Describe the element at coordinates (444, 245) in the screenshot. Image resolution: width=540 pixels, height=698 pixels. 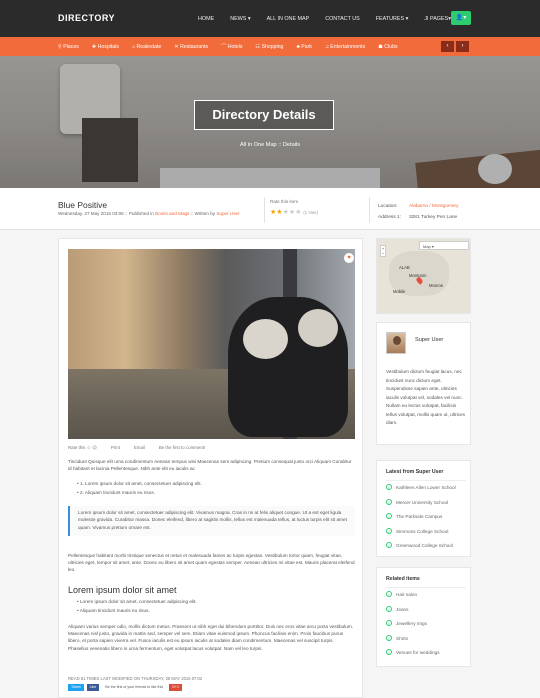
I see `map-type-dropdown: Map ▾` at that location.